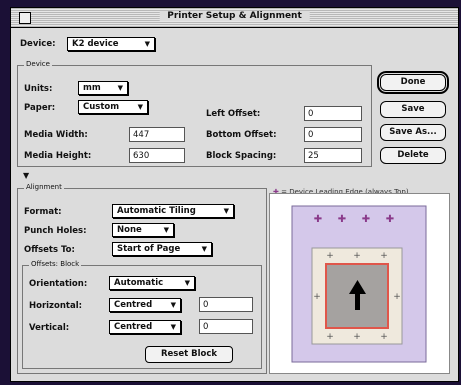 The width and height of the screenshot is (461, 385). I want to click on paper-popup-value: Custom, so click(101, 107).